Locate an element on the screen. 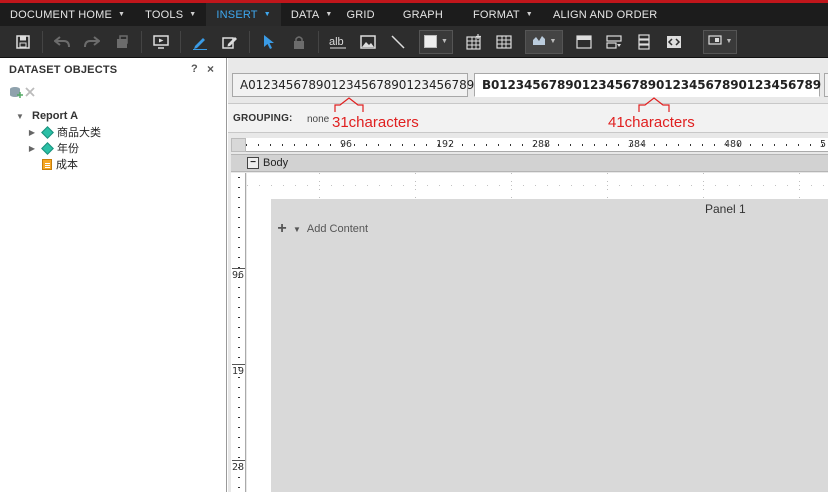 This screenshot has height=492, width=828. remove-dataset-icon is located at coordinates (30, 93).